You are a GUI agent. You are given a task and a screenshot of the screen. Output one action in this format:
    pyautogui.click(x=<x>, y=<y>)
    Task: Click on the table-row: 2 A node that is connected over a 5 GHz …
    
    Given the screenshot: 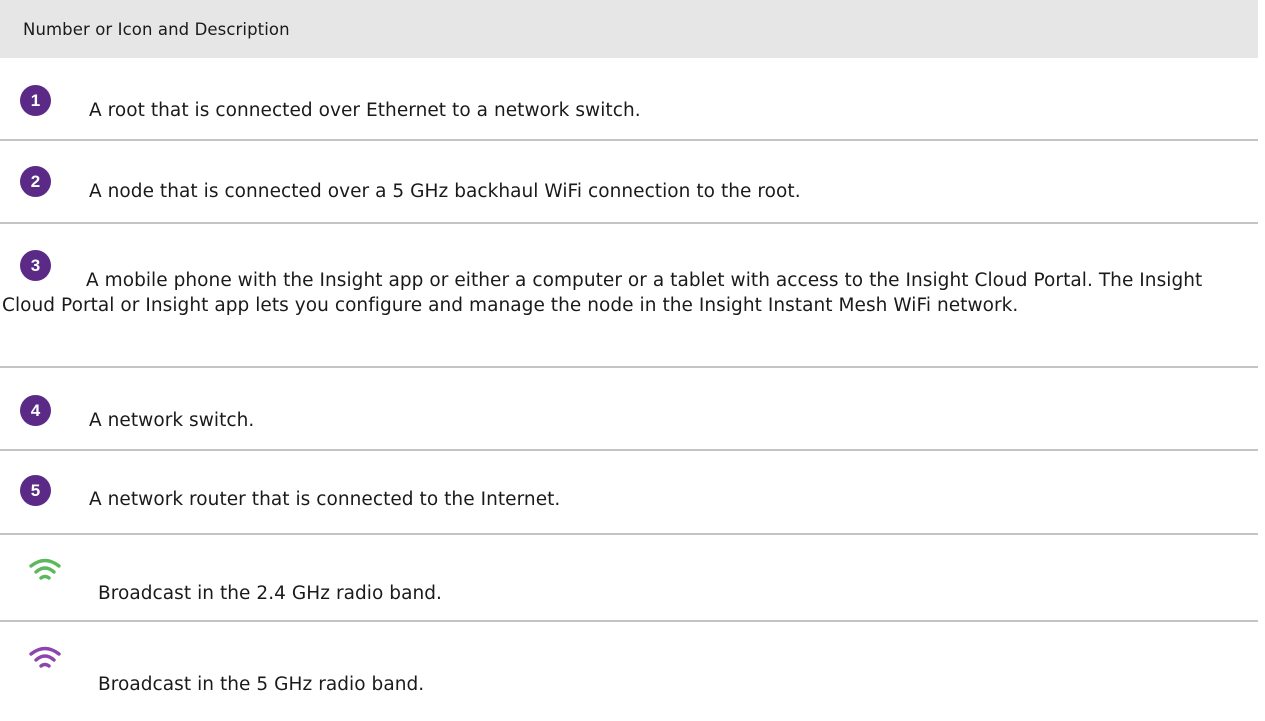 What is the action you would take?
    pyautogui.click(x=629, y=182)
    